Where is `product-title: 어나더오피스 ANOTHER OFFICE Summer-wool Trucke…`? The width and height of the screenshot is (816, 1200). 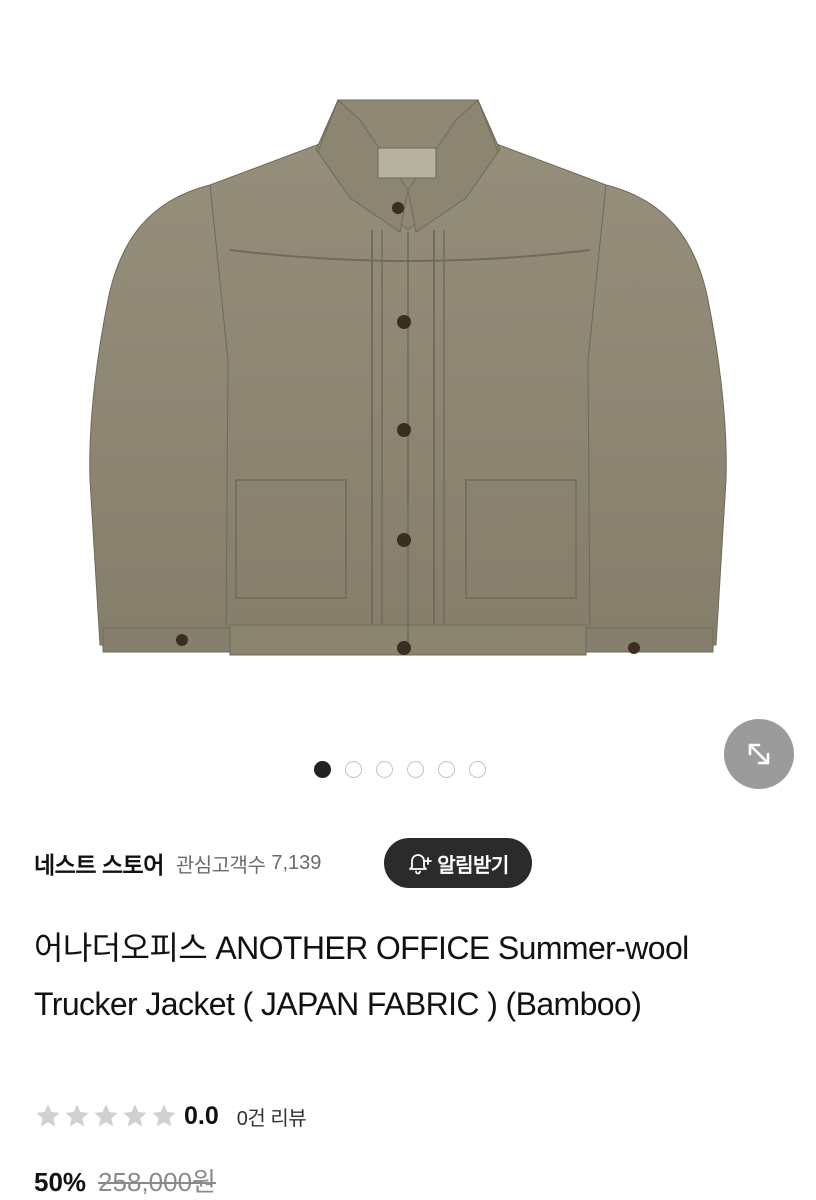 product-title: 어나더오피스 ANOTHER OFFICE Summer-wool Trucke… is located at coordinates (361, 976).